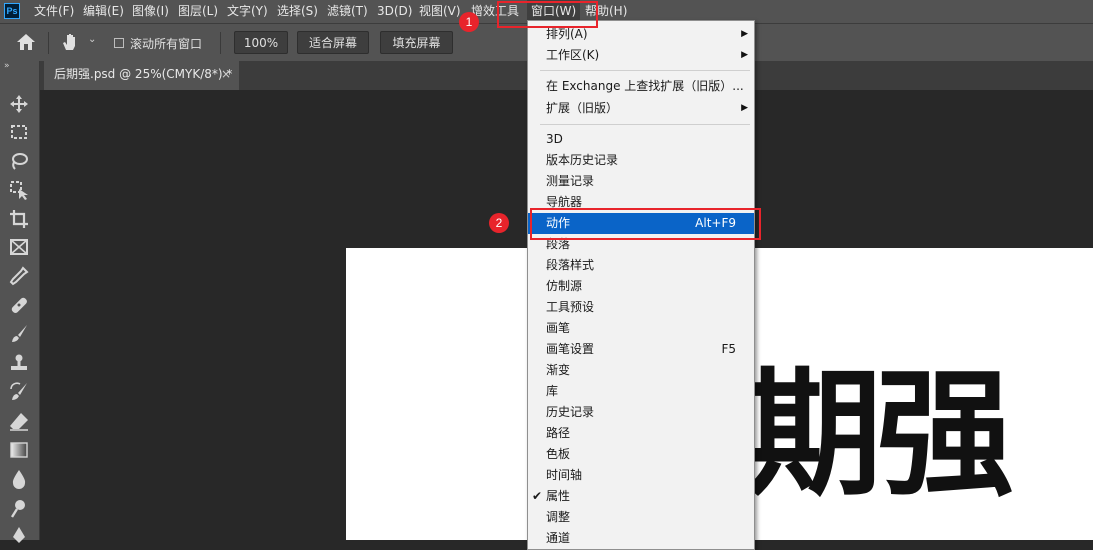  Describe the element at coordinates (54, 11) in the screenshot. I see `menu-file: 文件(F)` at that location.